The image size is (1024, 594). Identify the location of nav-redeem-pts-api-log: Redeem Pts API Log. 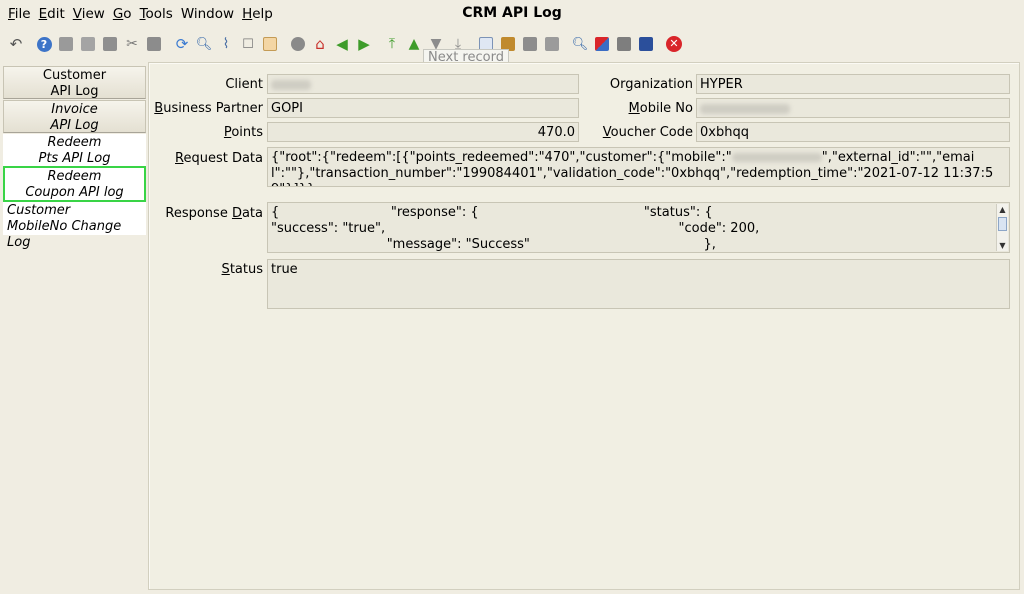
(74, 150).